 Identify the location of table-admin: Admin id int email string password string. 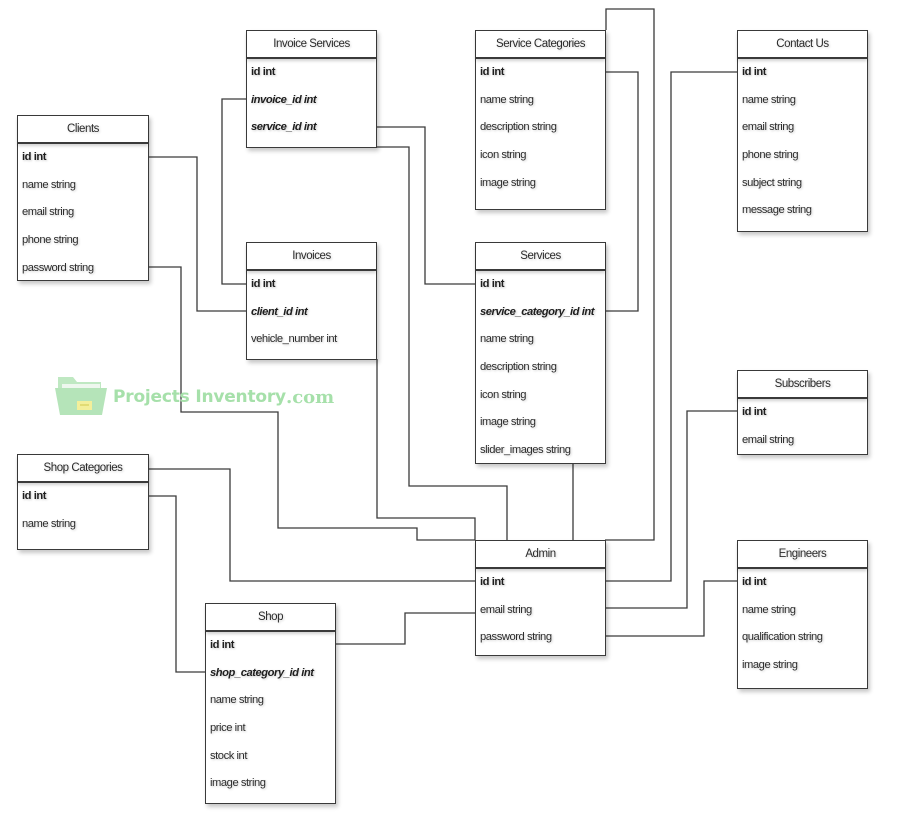
(540, 598).